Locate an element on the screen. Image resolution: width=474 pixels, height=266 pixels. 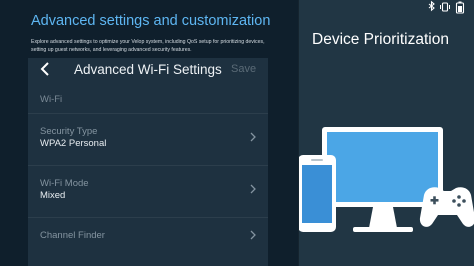
phone-icon is located at coordinates (317, 193).